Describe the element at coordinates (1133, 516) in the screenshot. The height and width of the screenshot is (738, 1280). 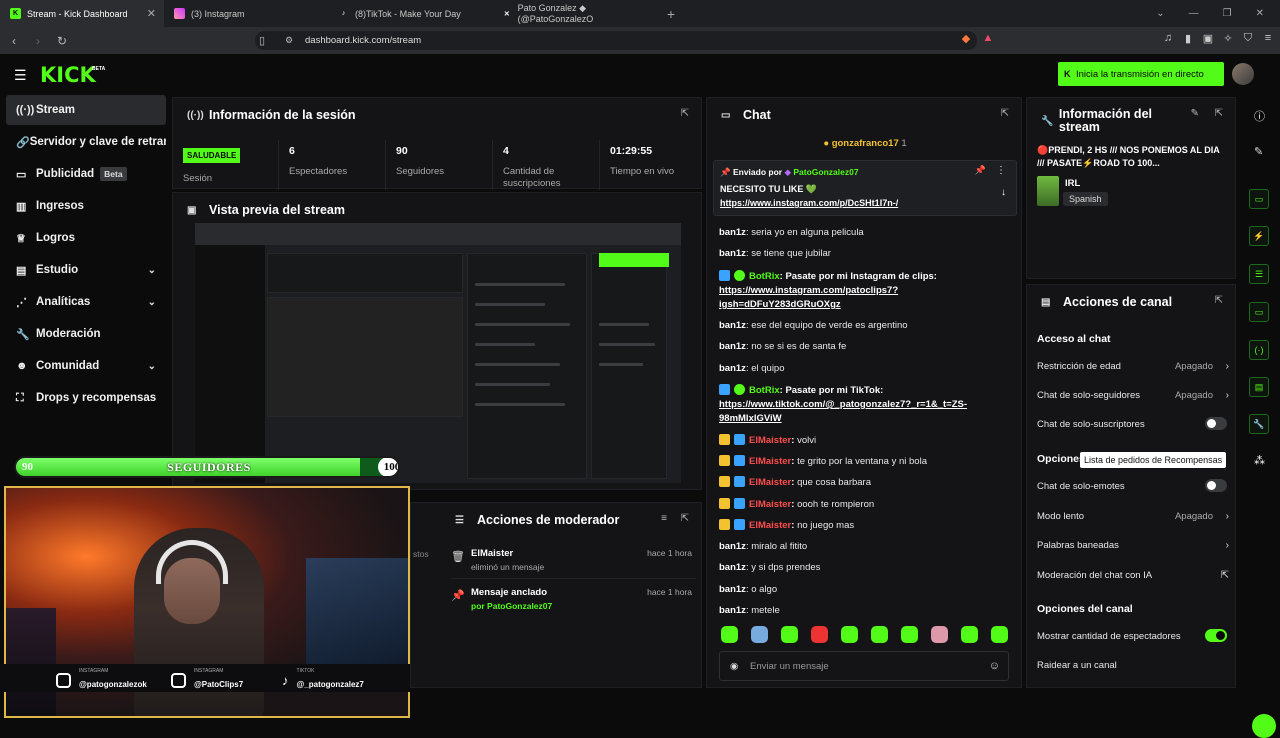
I see `slow-mode-row: Modo lento Apagado ›` at that location.